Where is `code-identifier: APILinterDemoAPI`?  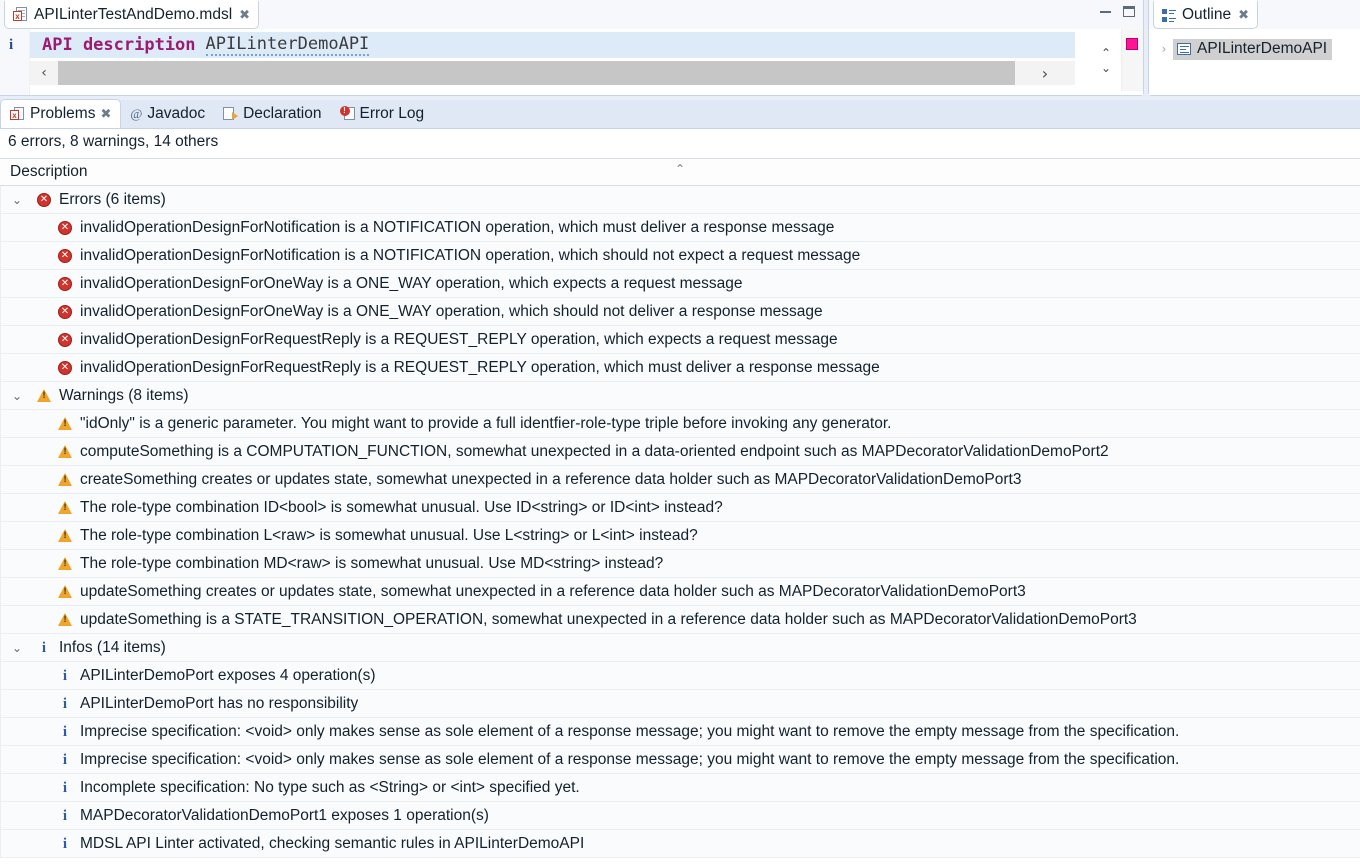
code-identifier: APILinterDemoAPI is located at coordinates (287, 45).